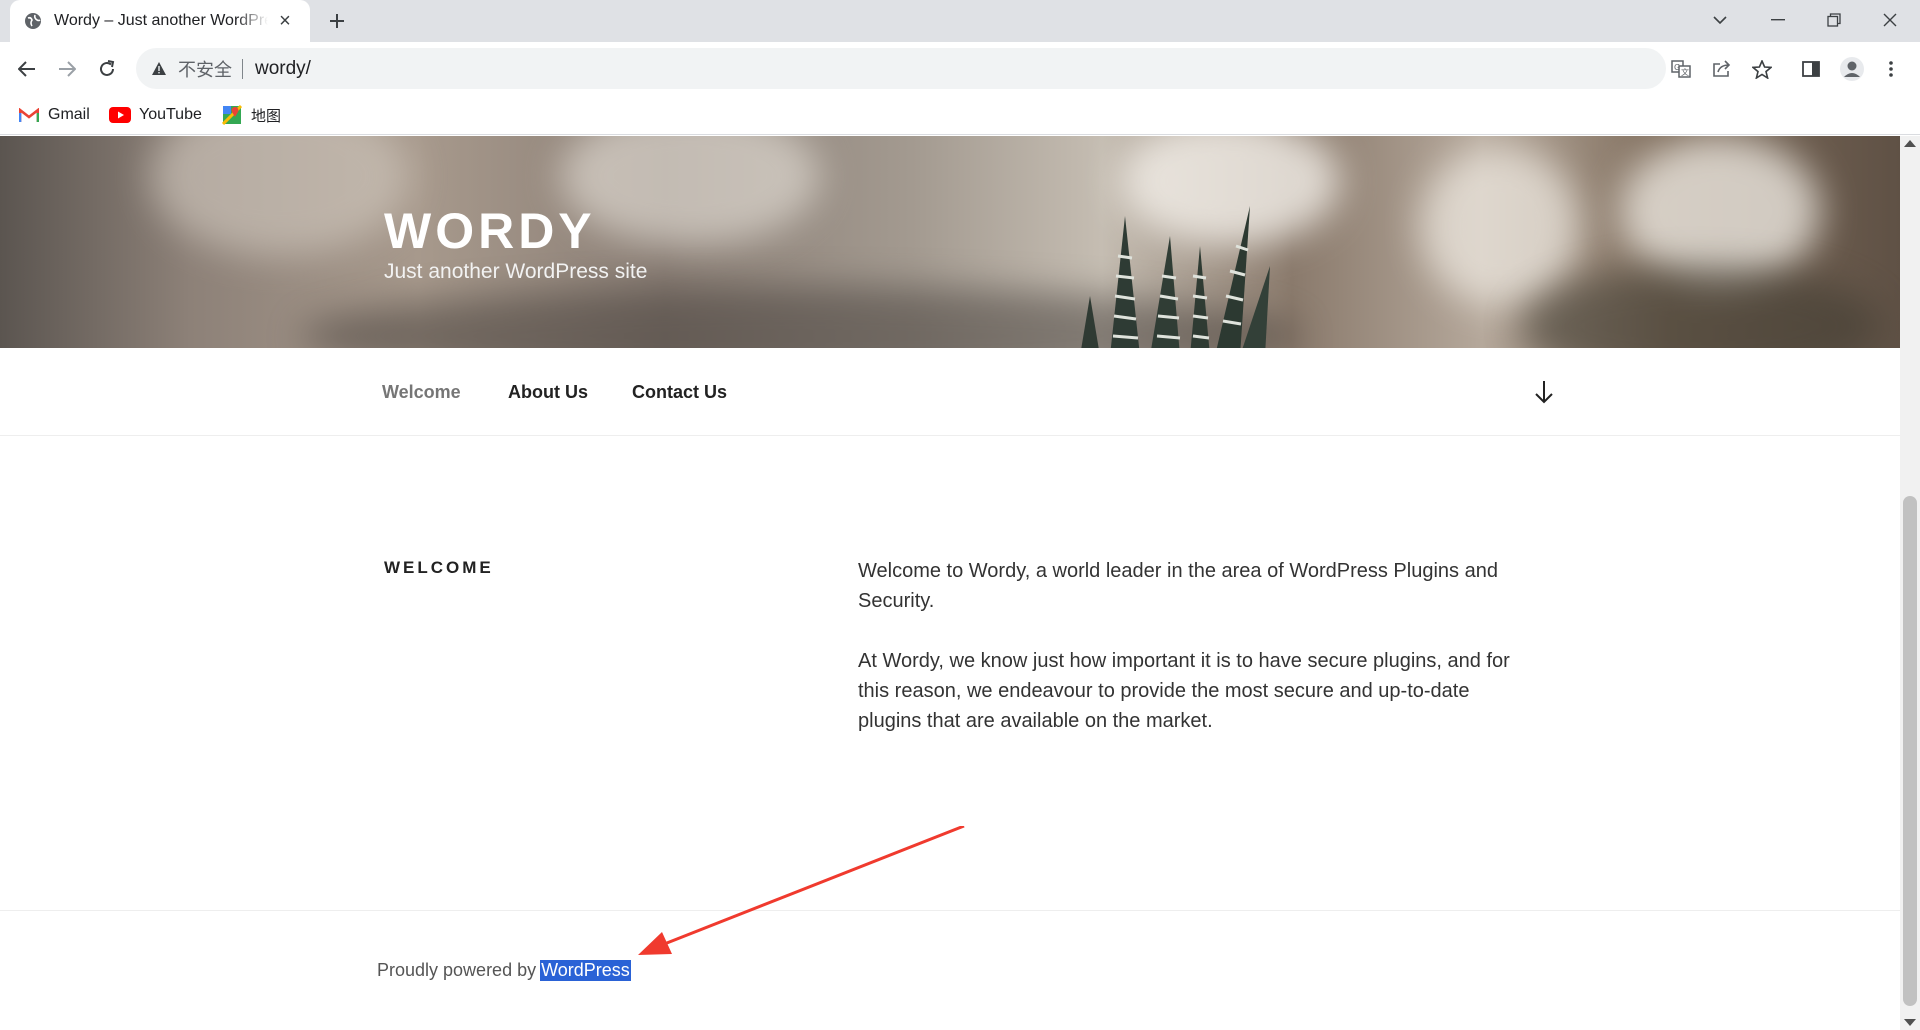 This screenshot has height=1030, width=1920. I want to click on bookmark-maps: 地图, so click(251, 115).